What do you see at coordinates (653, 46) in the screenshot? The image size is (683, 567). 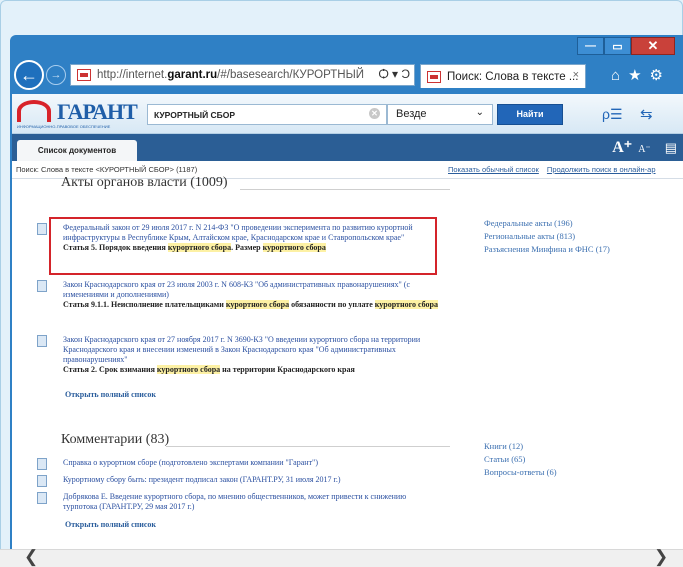 I see `close-window-button: ✕` at bounding box center [653, 46].